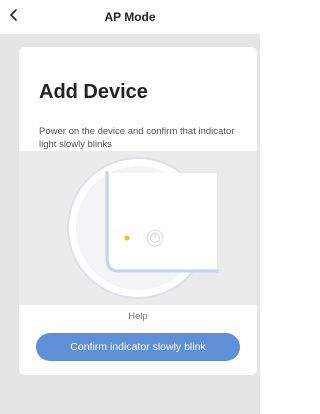 The image size is (320, 414). What do you see at coordinates (93, 92) in the screenshot?
I see `card-title: Add Device` at bounding box center [93, 92].